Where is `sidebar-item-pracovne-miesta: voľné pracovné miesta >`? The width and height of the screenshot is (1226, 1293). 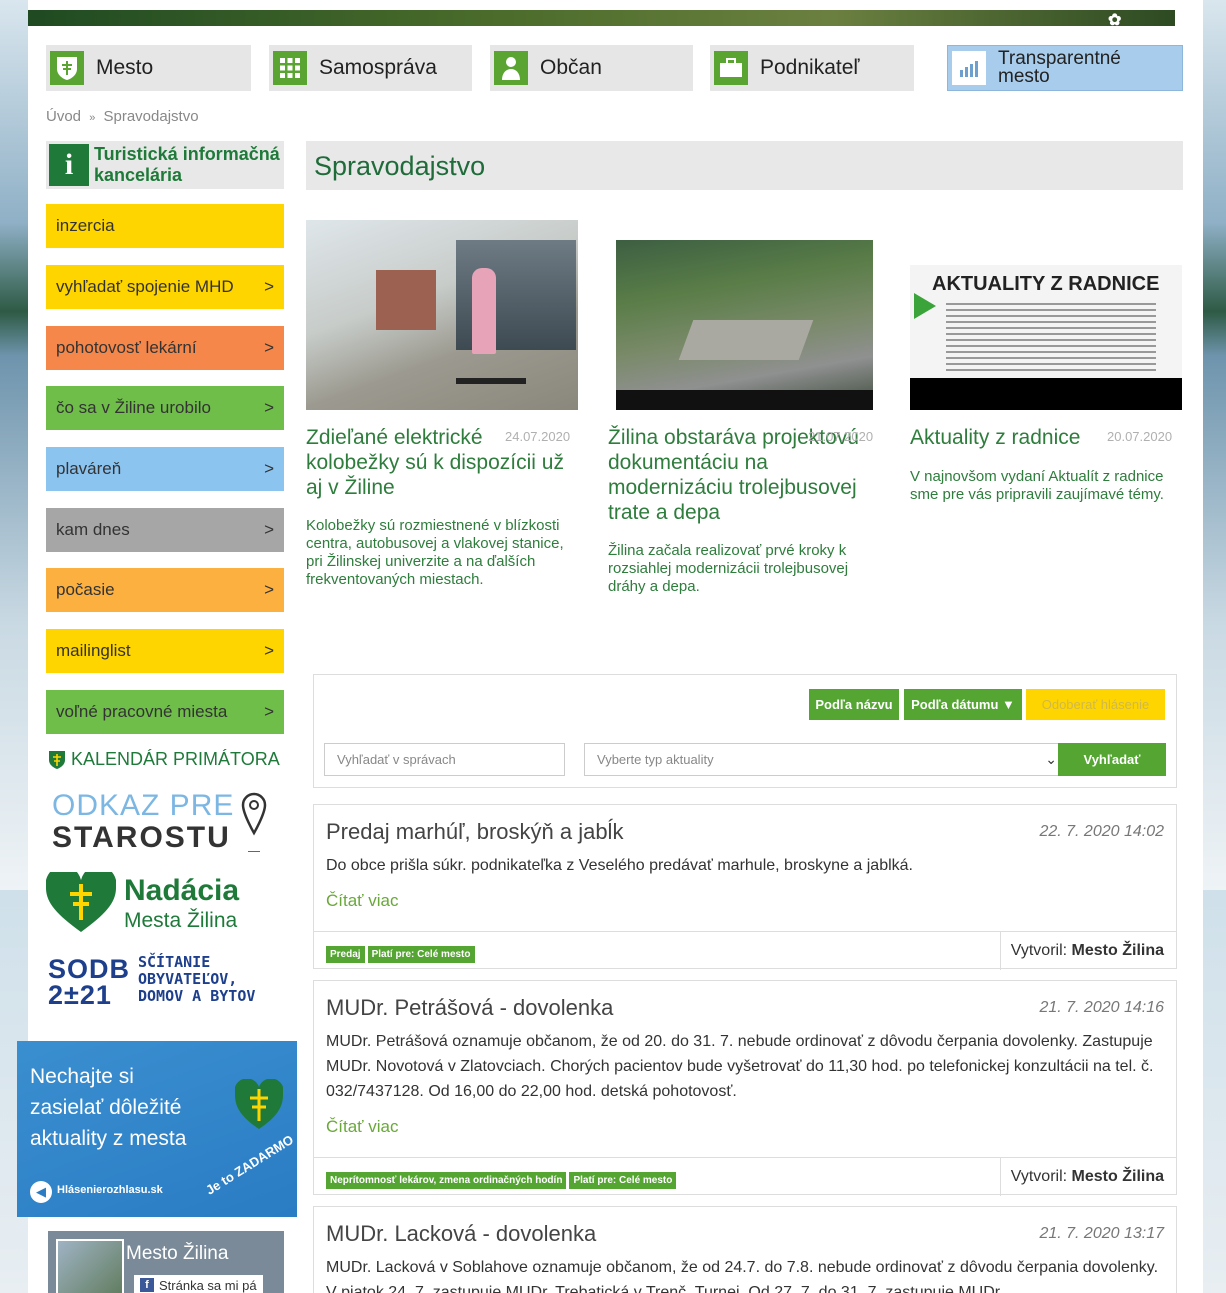 sidebar-item-pracovne-miesta: voľné pracovné miesta > is located at coordinates (165, 712).